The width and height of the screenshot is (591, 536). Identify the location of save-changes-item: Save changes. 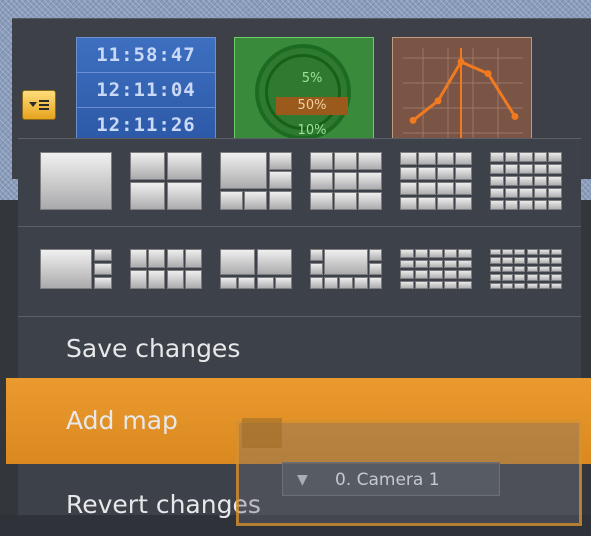
(299, 349).